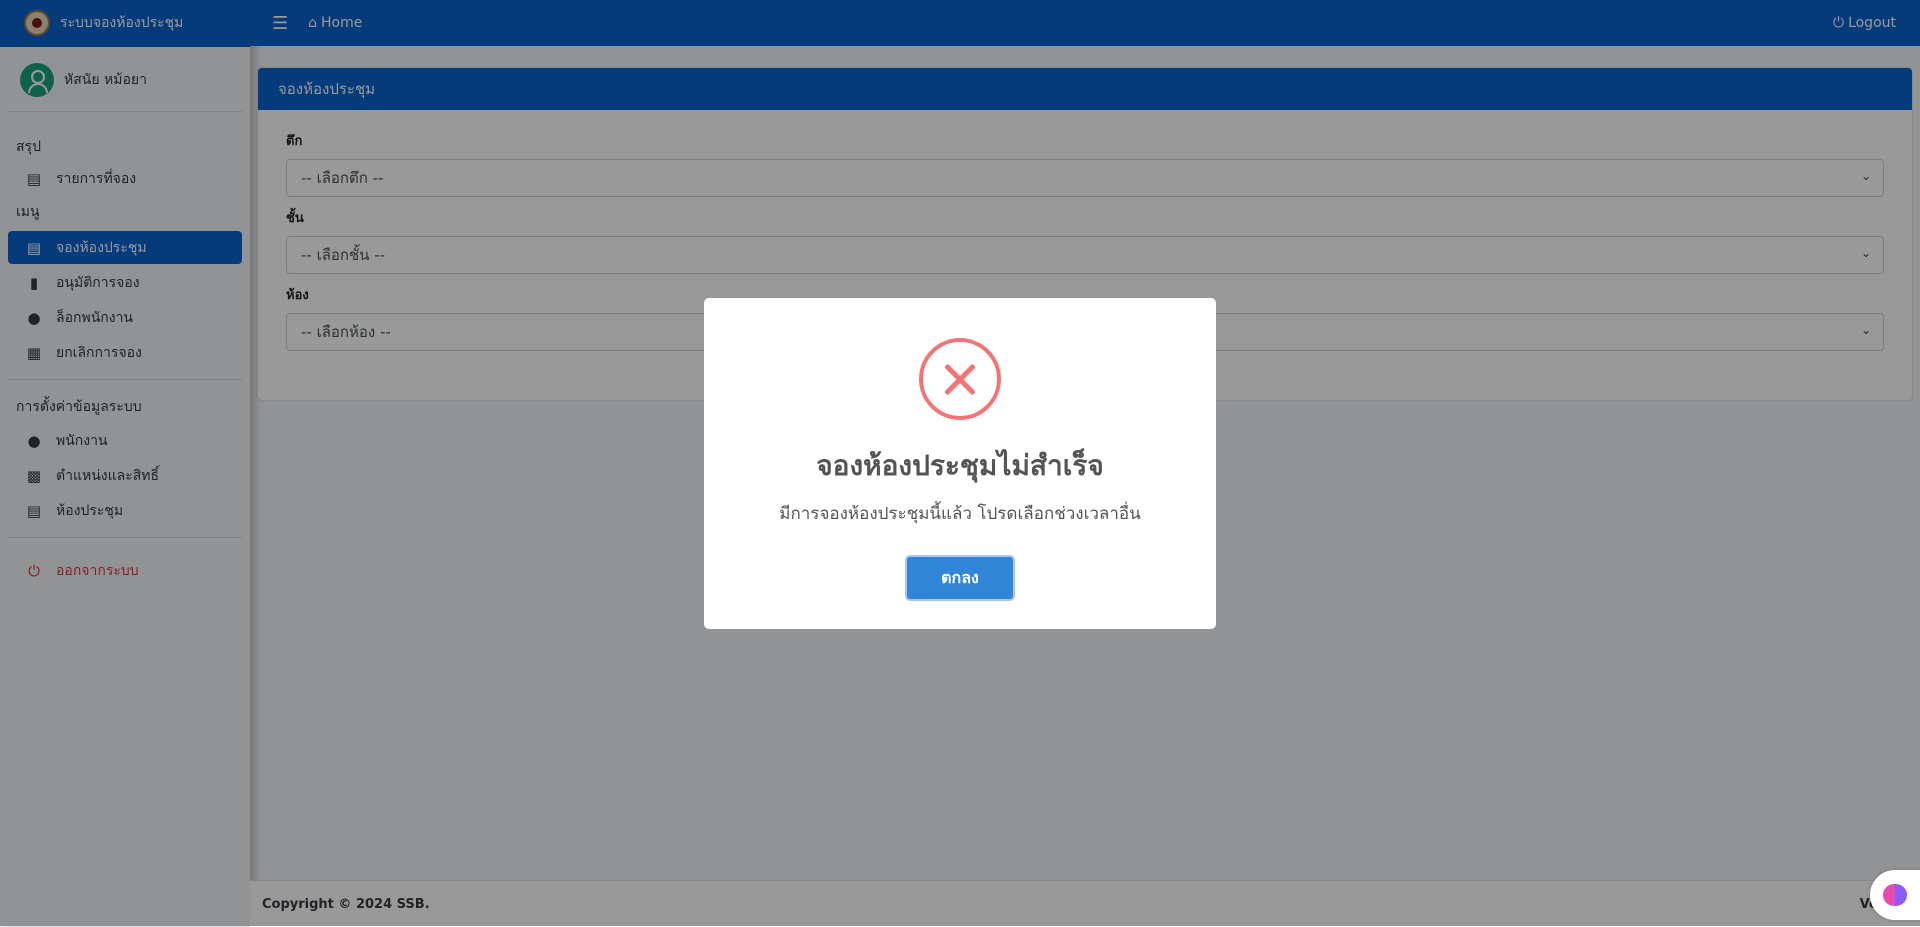 The height and width of the screenshot is (927, 1920). I want to click on dialog-title: จองห้องประชุมไม่สำเร็จ, so click(960, 465).